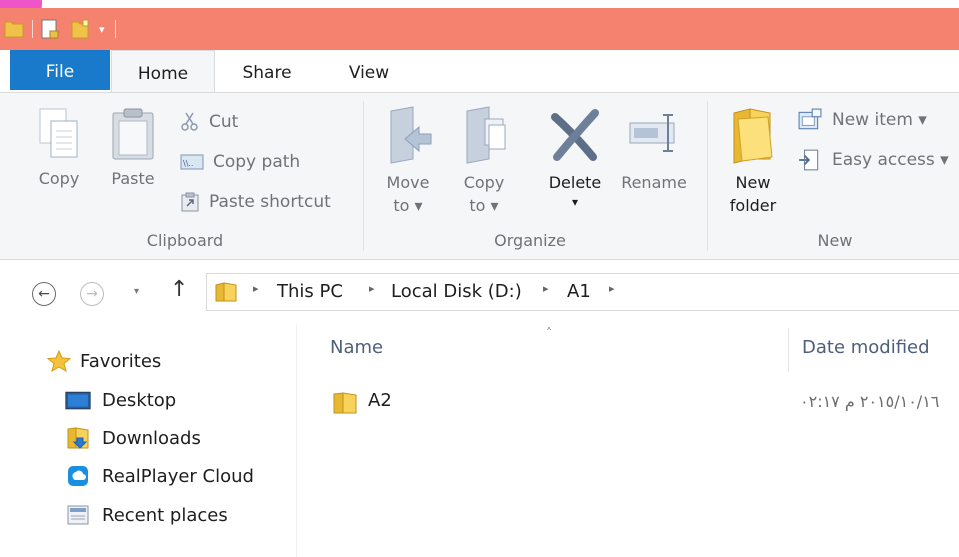 This screenshot has height=557, width=959. I want to click on easy-access-label: Easy access ▾, so click(890, 160).